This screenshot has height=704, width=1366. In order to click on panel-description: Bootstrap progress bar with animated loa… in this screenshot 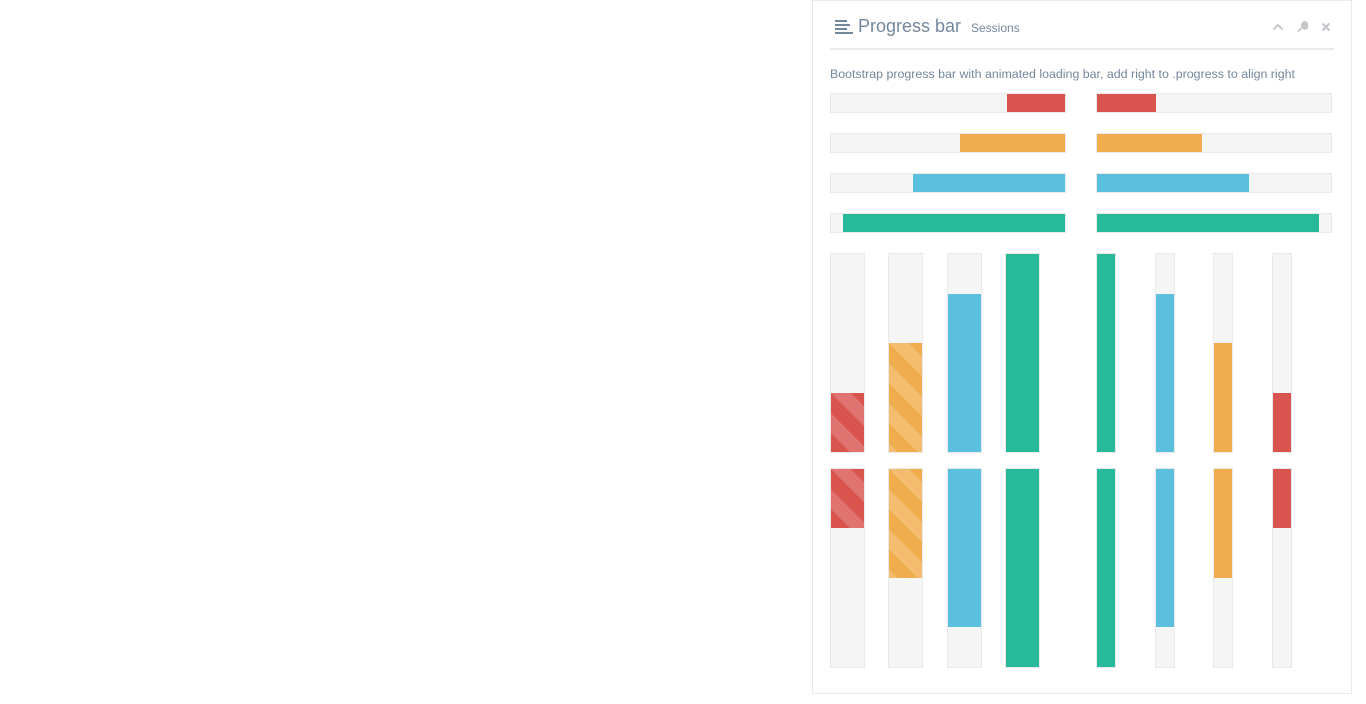, I will do `click(1062, 74)`.